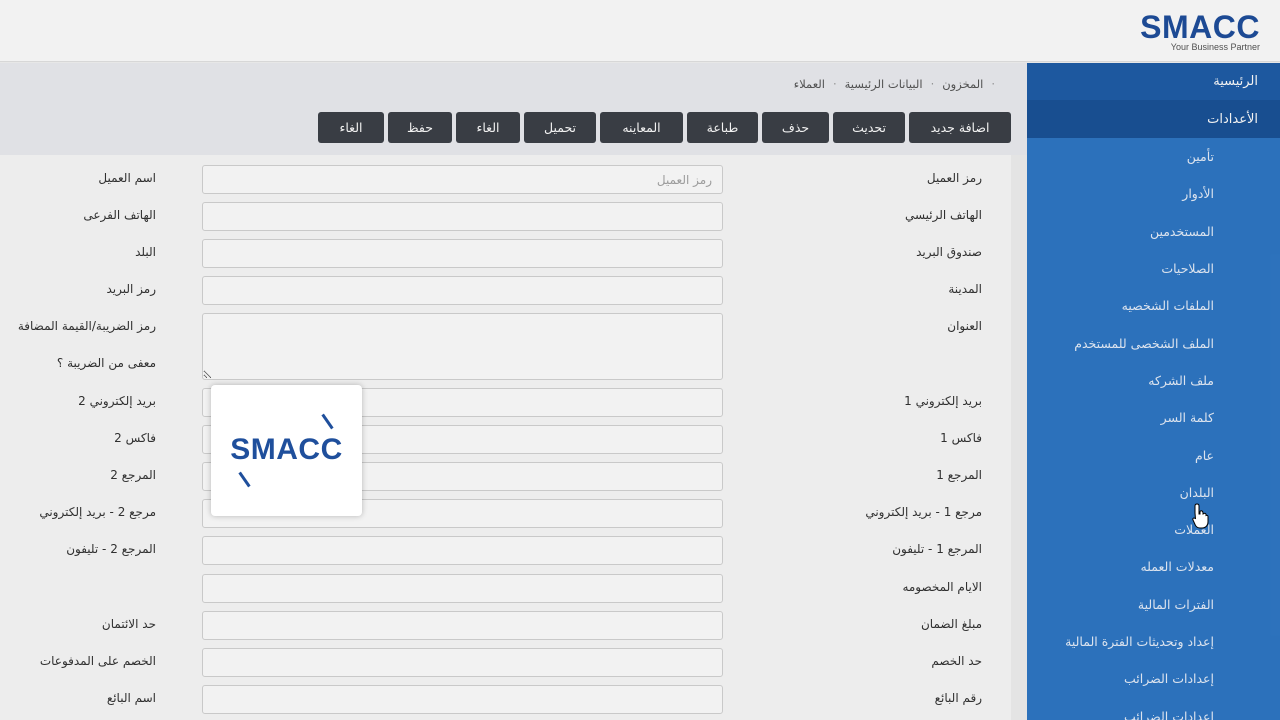  What do you see at coordinates (923, 512) in the screenshot?
I see `label-ref-1-email: مرجع 1 - بريد إلكتروني` at bounding box center [923, 512].